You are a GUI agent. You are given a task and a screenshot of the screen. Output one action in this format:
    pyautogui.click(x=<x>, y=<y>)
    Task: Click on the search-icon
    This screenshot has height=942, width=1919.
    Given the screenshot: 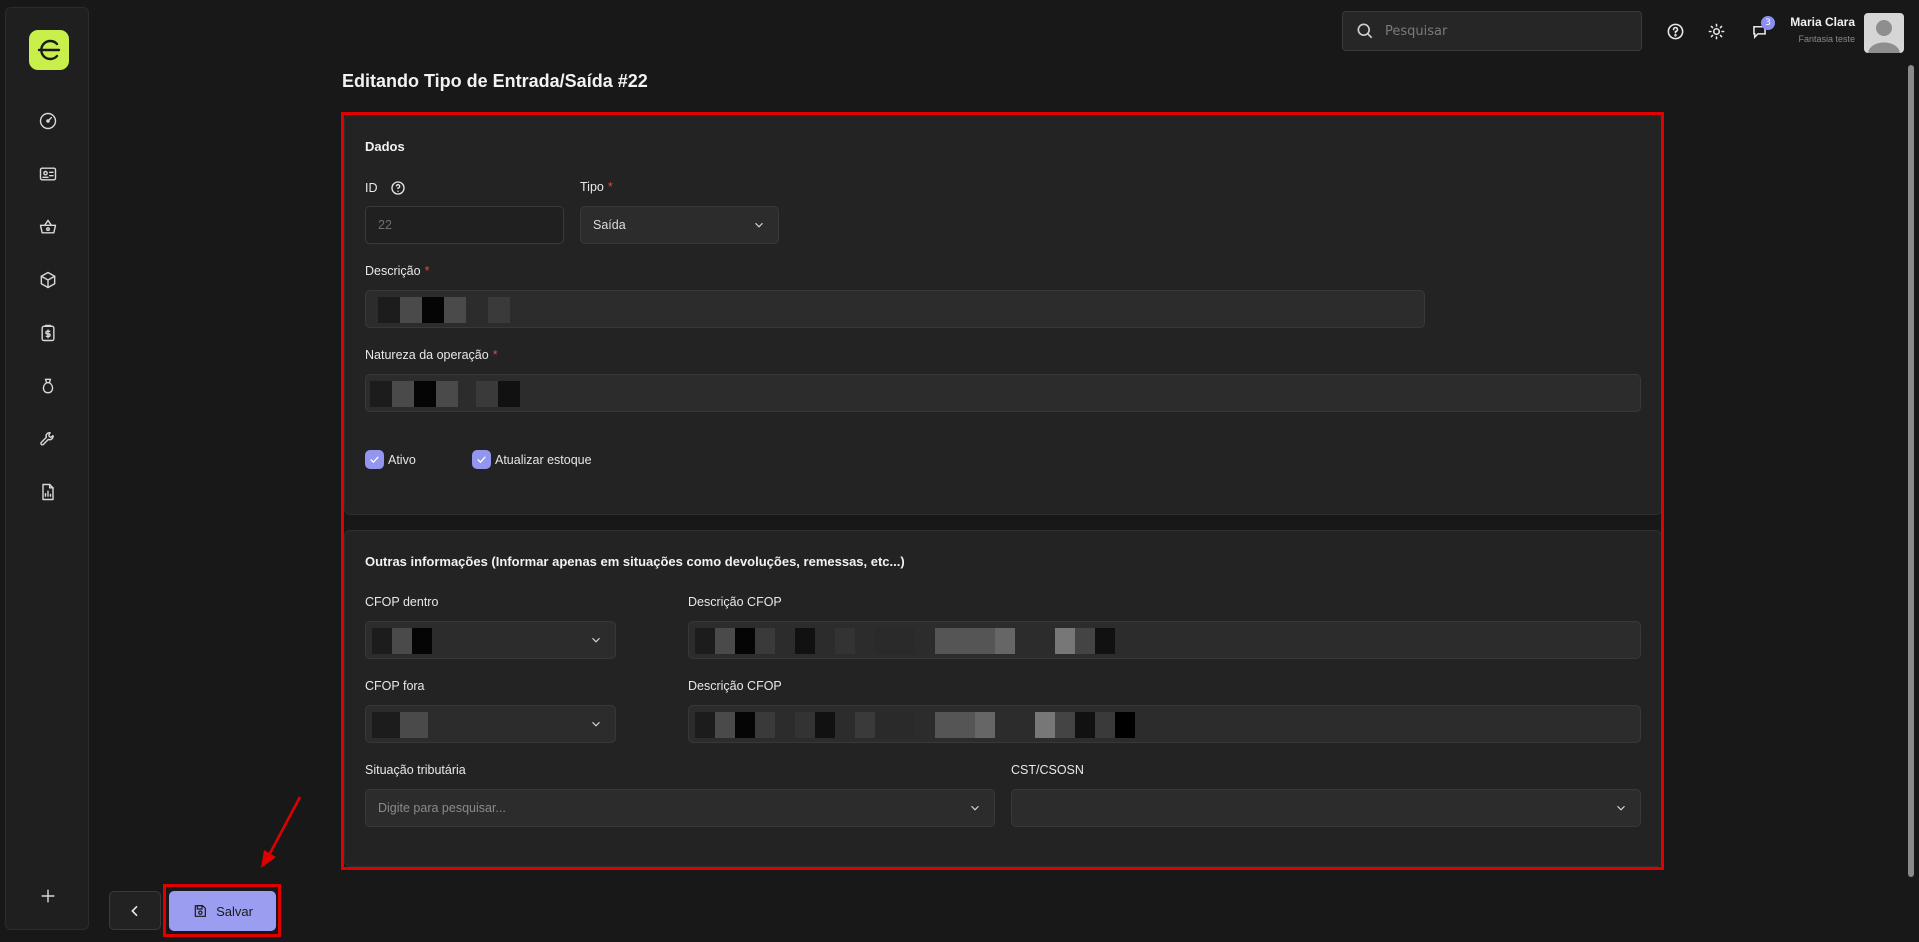 What is the action you would take?
    pyautogui.click(x=1365, y=31)
    